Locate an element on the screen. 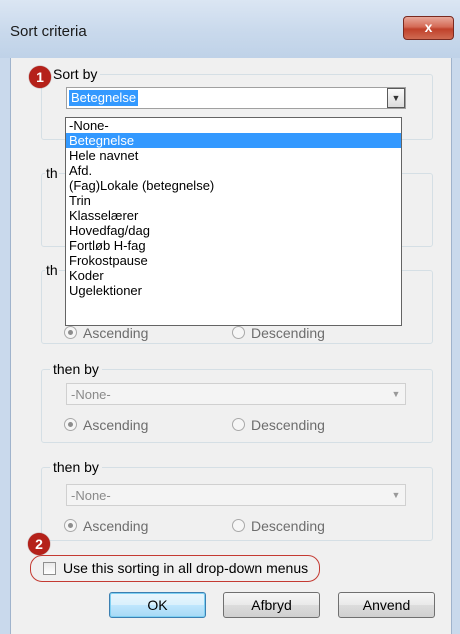 The width and height of the screenshot is (460, 634). dropdown-option: -None- is located at coordinates (233, 125).